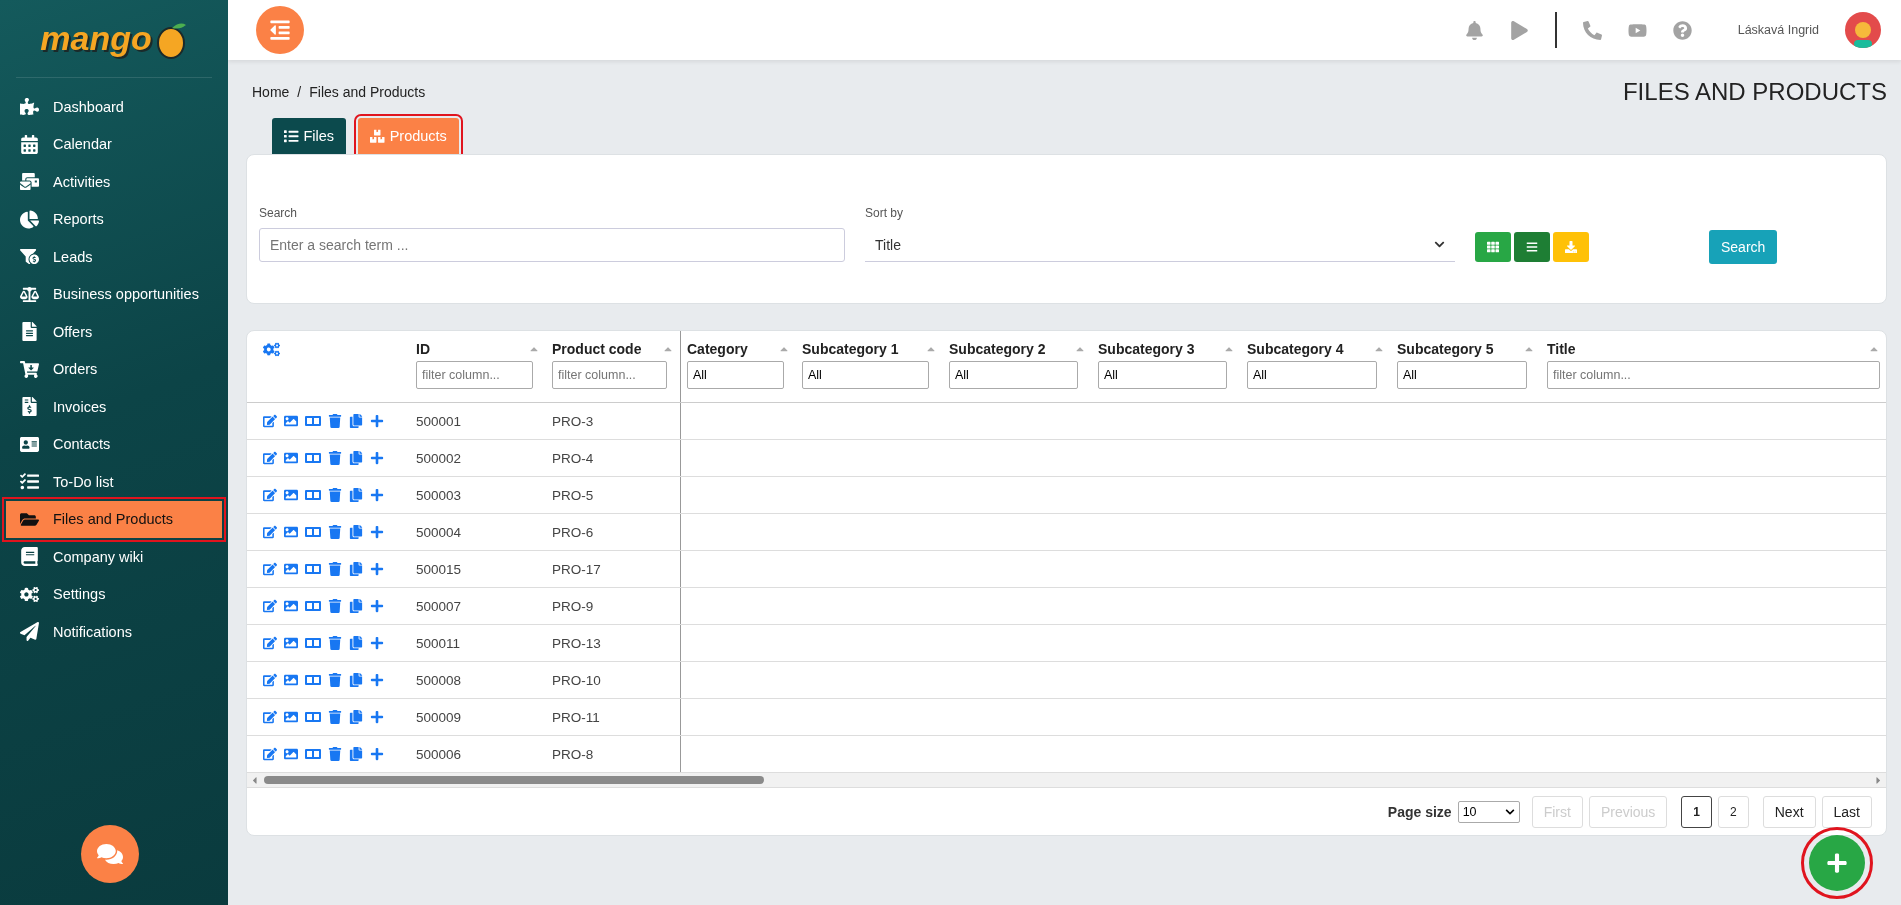 The width and height of the screenshot is (1901, 905). What do you see at coordinates (309, 136) in the screenshot?
I see `tab: Files` at bounding box center [309, 136].